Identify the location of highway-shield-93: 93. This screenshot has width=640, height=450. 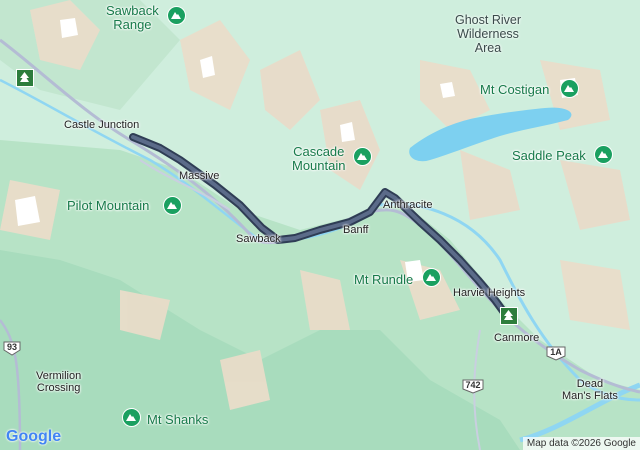
(12, 348).